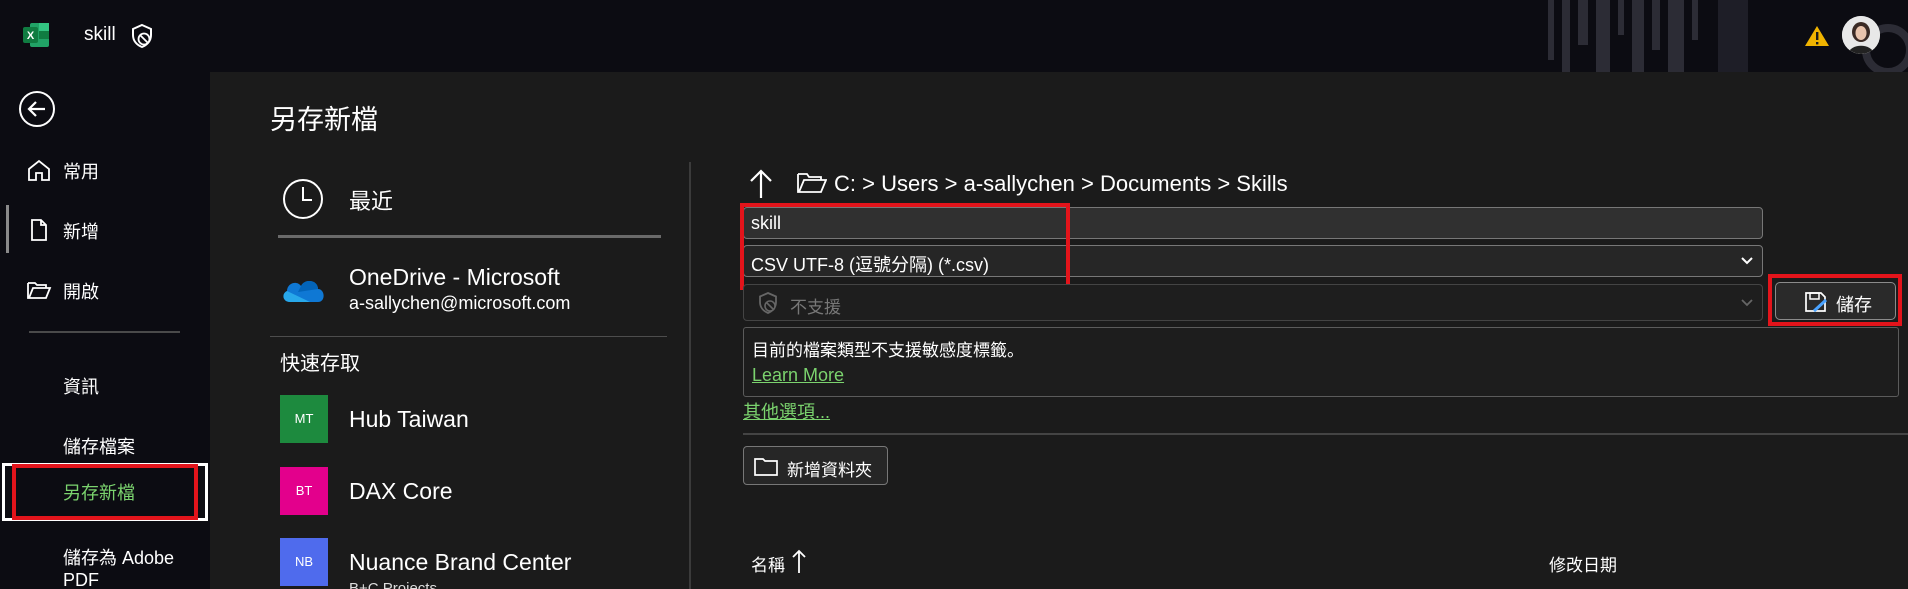  What do you see at coordinates (105, 384) in the screenshot?
I see `nav-info: 資訊` at bounding box center [105, 384].